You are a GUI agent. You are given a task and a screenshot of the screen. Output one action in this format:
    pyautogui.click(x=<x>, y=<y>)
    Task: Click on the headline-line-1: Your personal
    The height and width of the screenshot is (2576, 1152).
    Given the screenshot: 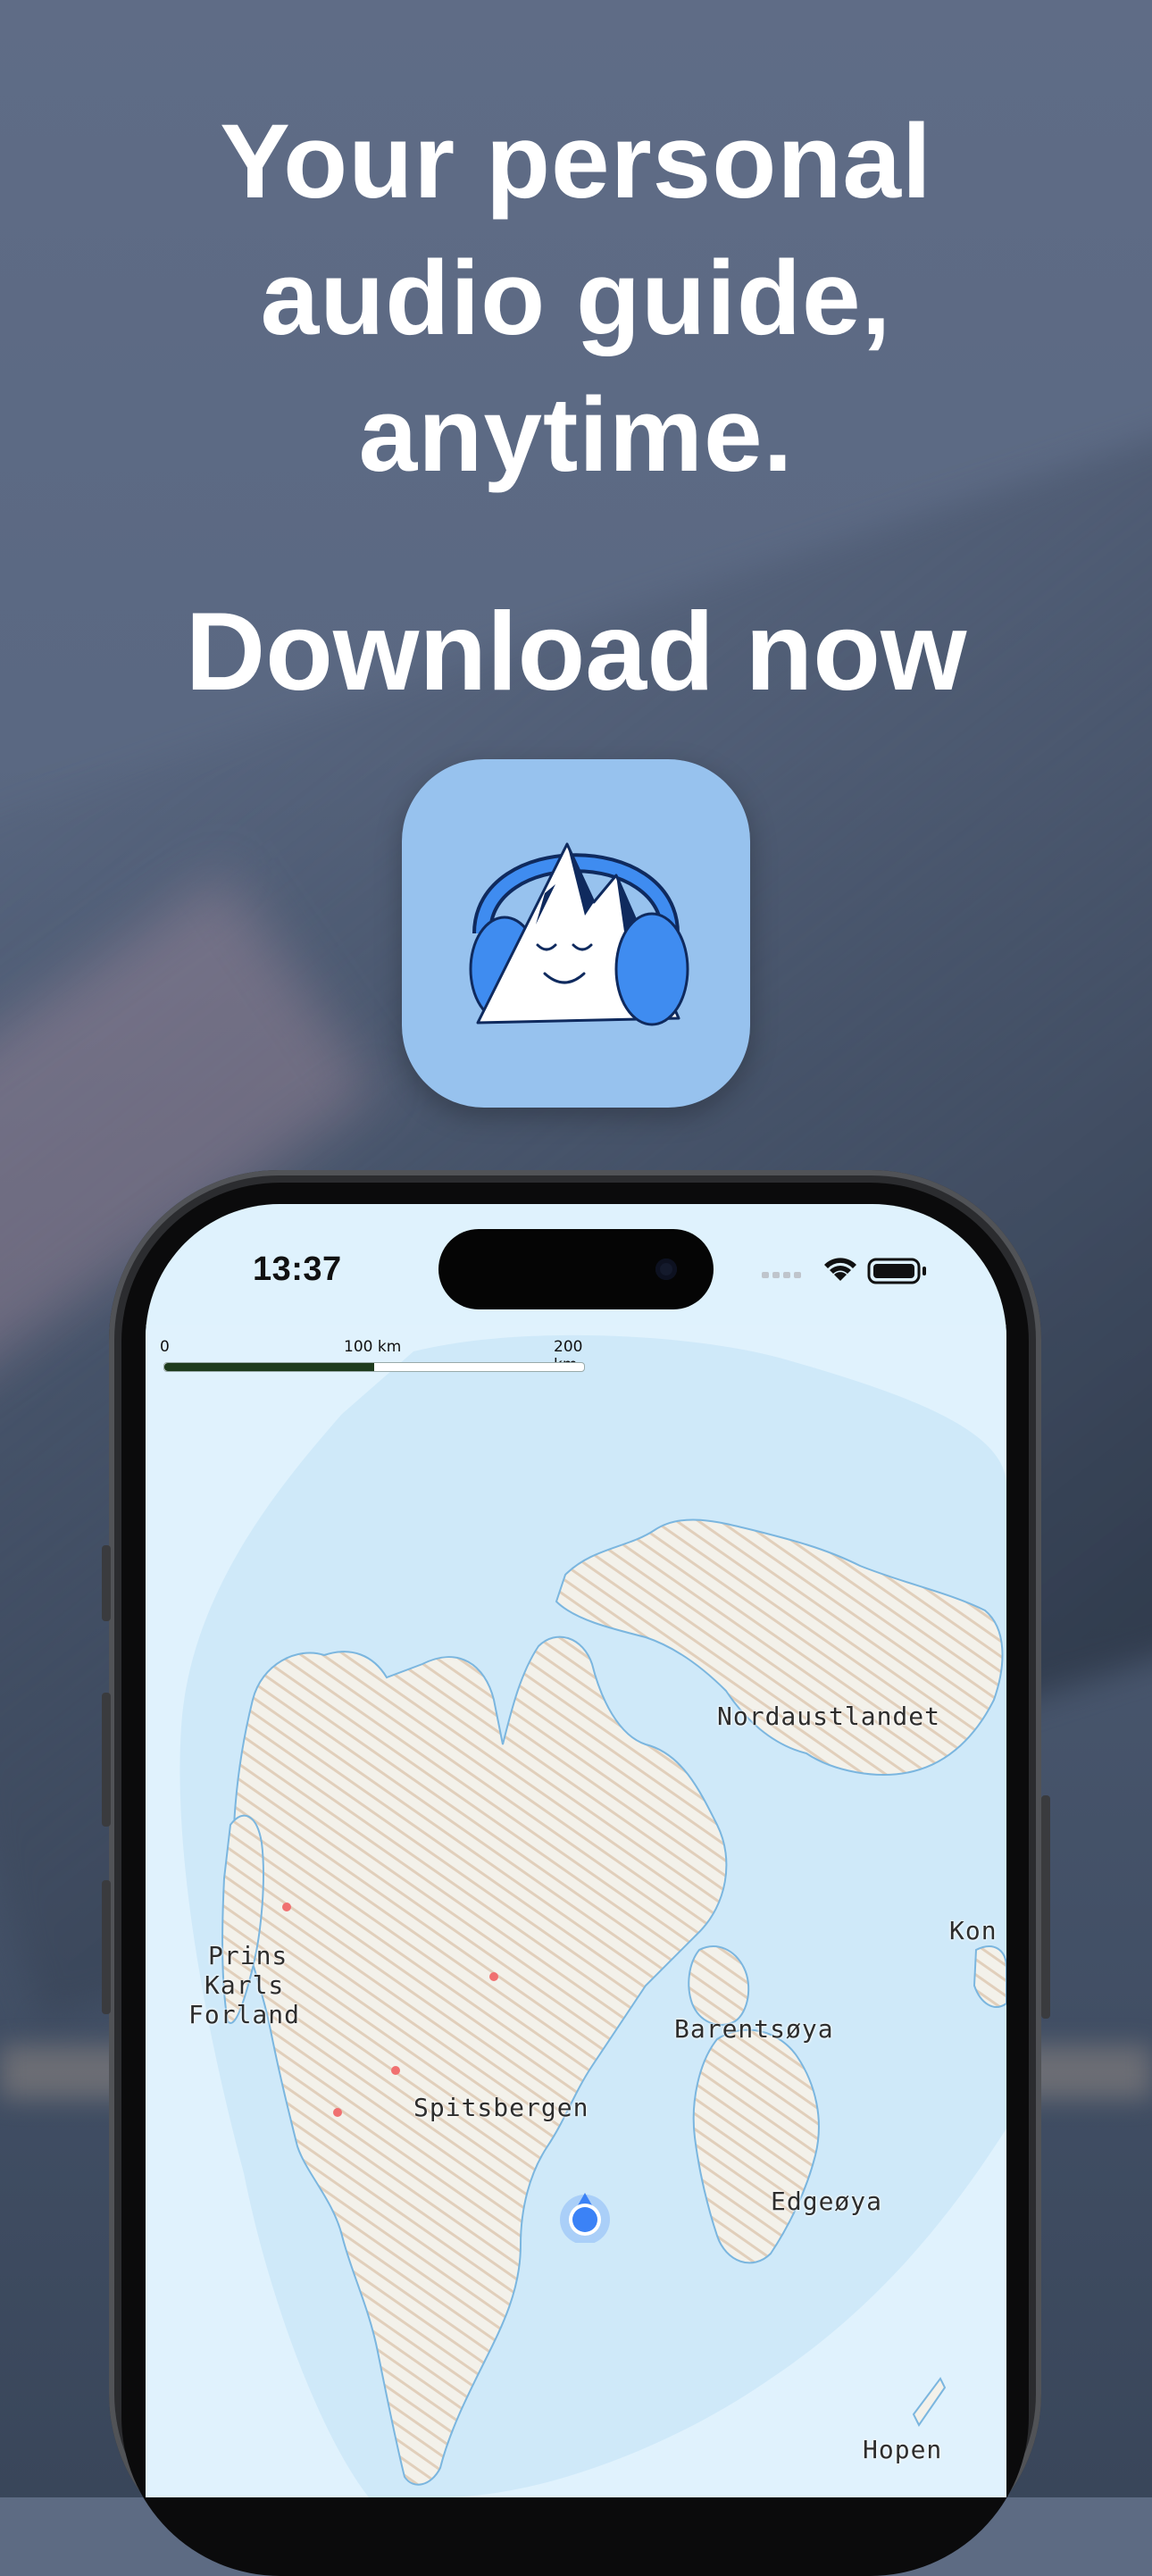 What is the action you would take?
    pyautogui.click(x=576, y=162)
    